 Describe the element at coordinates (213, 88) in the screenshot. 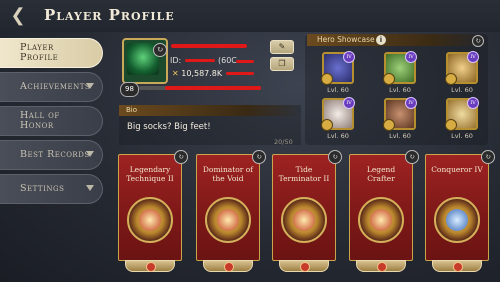

I see `redacted-xp` at that location.